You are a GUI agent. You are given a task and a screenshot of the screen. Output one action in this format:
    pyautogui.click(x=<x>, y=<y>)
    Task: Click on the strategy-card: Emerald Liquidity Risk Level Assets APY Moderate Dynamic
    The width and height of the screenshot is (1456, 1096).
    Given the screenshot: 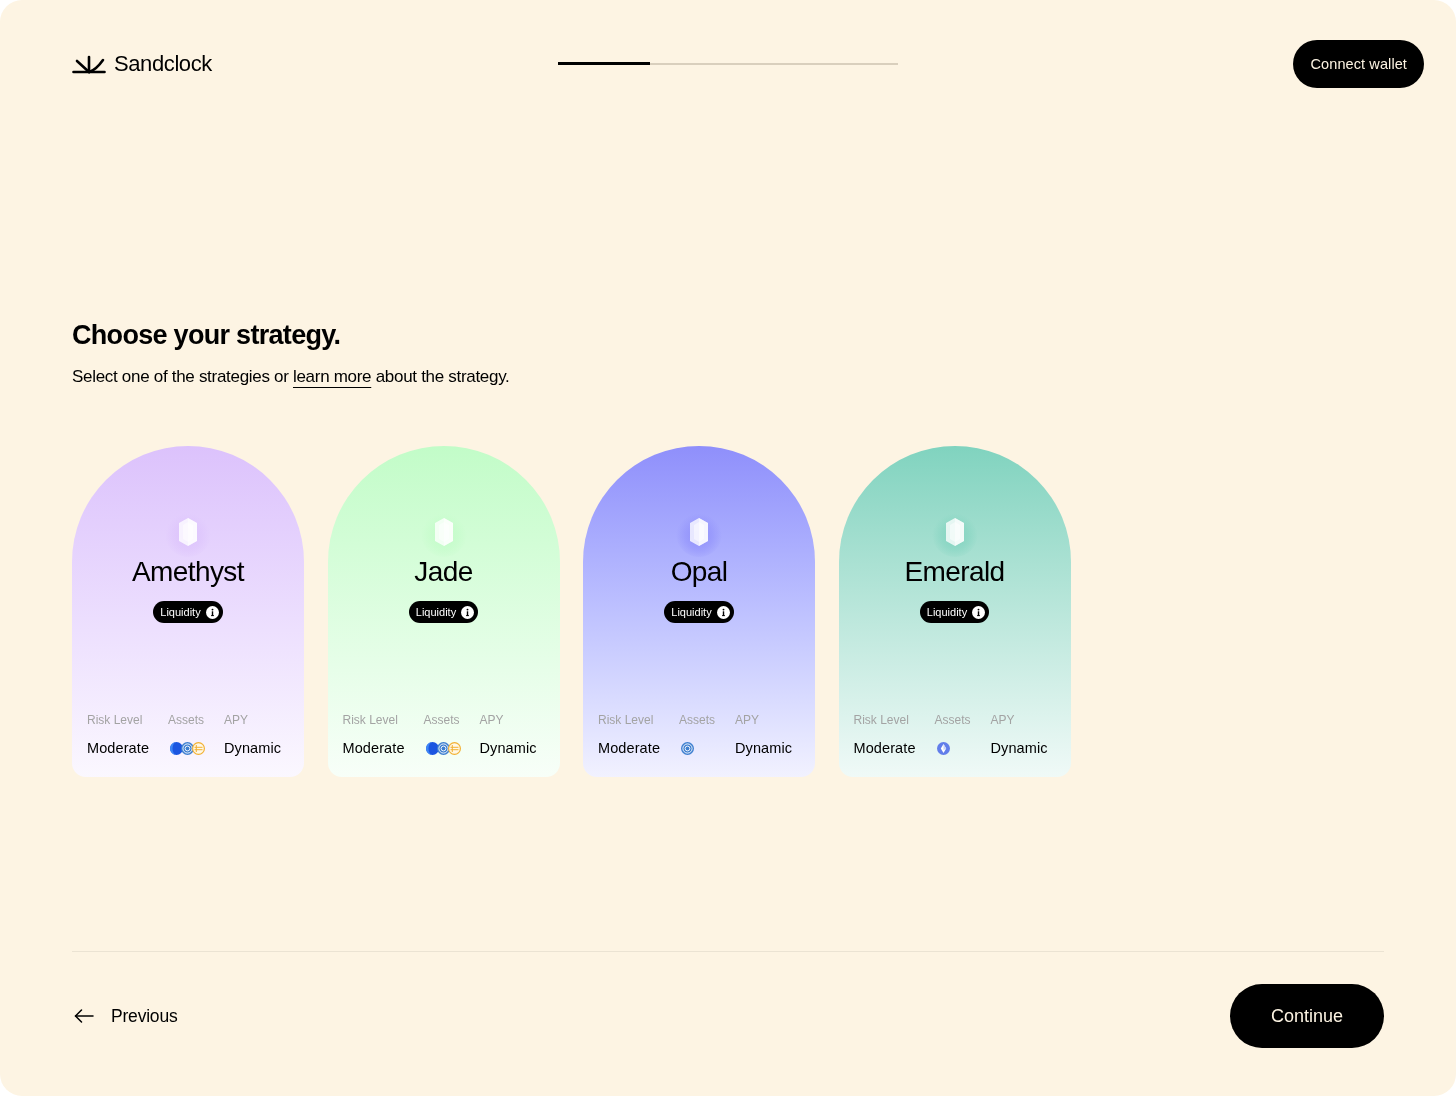 What is the action you would take?
    pyautogui.click(x=954, y=611)
    